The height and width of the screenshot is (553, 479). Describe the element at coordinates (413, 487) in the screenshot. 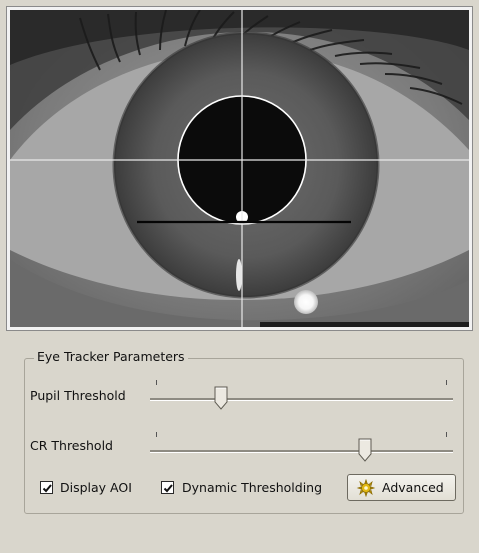

I see `advanced-button-label: Advanced` at that location.